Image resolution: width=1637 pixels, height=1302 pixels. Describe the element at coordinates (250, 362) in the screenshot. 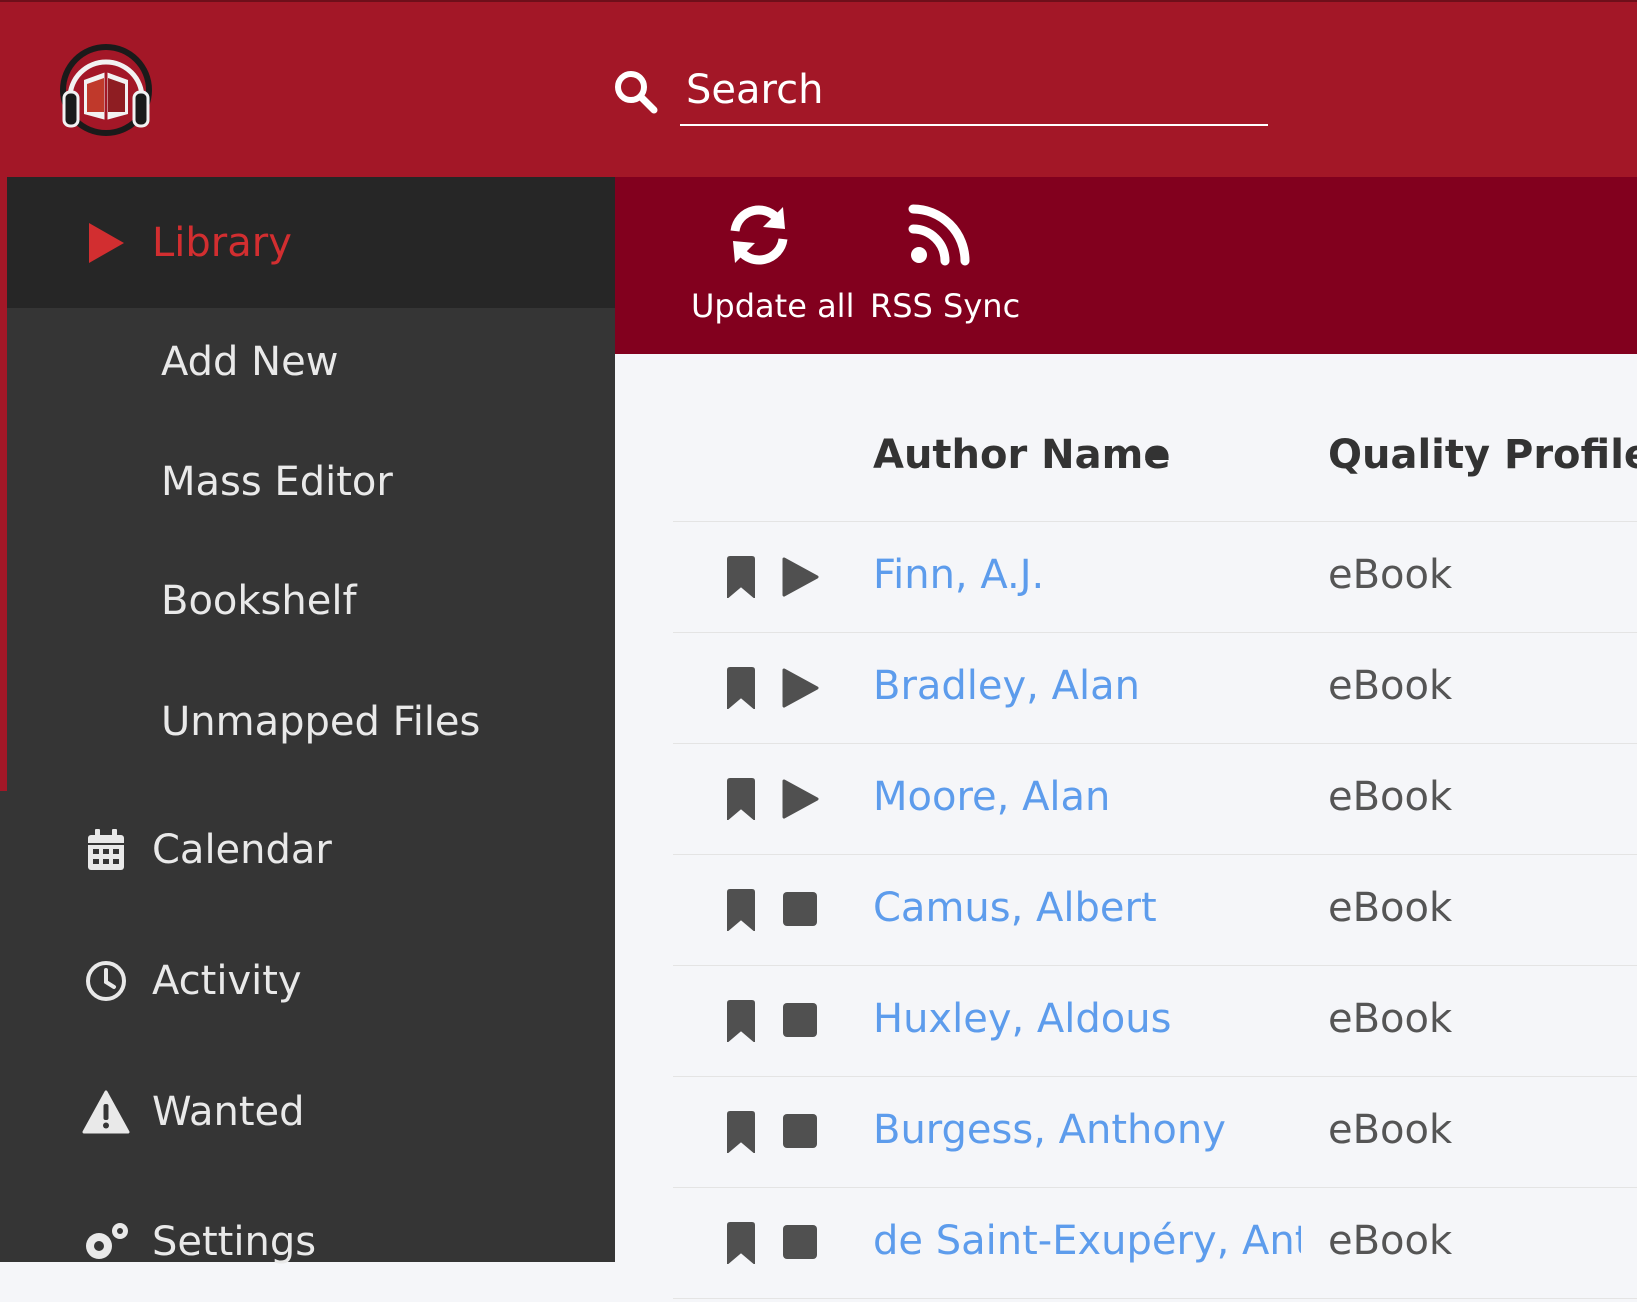

I see `sidebar-item-label: Add New` at that location.